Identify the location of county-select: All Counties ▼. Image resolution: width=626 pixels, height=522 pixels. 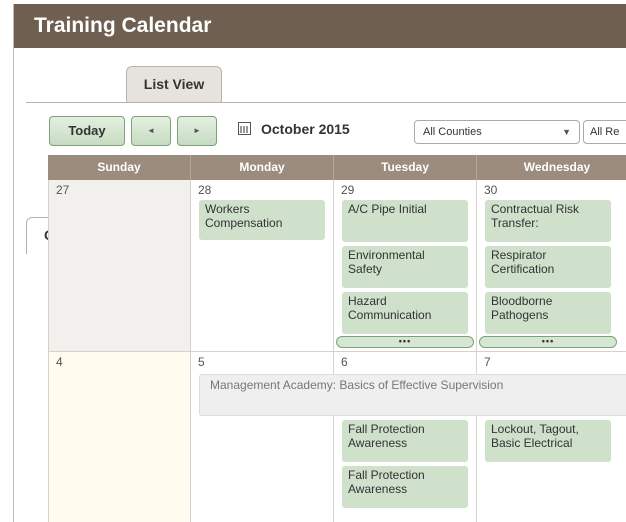
(497, 132).